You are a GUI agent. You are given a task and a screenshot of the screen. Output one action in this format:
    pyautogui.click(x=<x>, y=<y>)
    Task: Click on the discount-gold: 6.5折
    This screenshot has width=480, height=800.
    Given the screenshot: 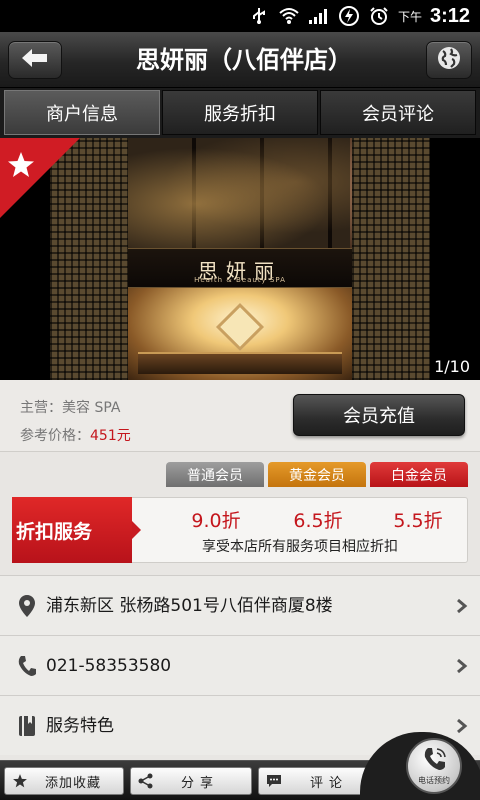 What is the action you would take?
    pyautogui.click(x=318, y=521)
    